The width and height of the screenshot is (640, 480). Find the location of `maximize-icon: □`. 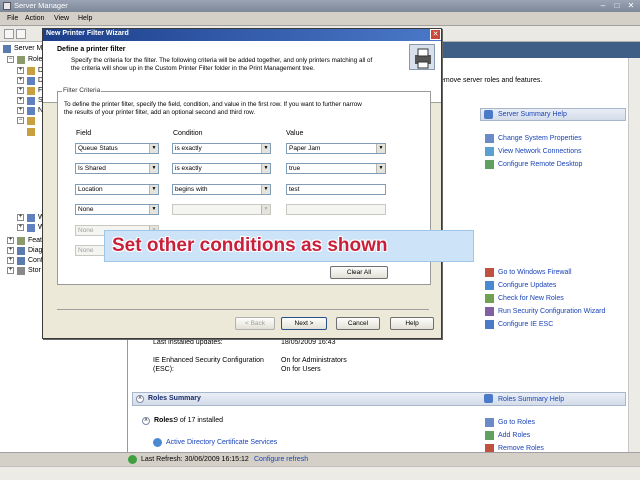

maximize-icon: □ is located at coordinates (617, 6).